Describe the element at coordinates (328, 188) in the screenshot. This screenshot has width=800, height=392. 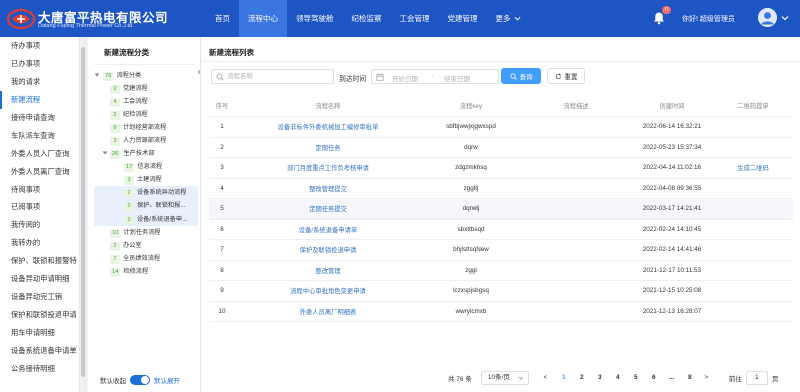
I see `cell-name: 整改管理提交` at that location.